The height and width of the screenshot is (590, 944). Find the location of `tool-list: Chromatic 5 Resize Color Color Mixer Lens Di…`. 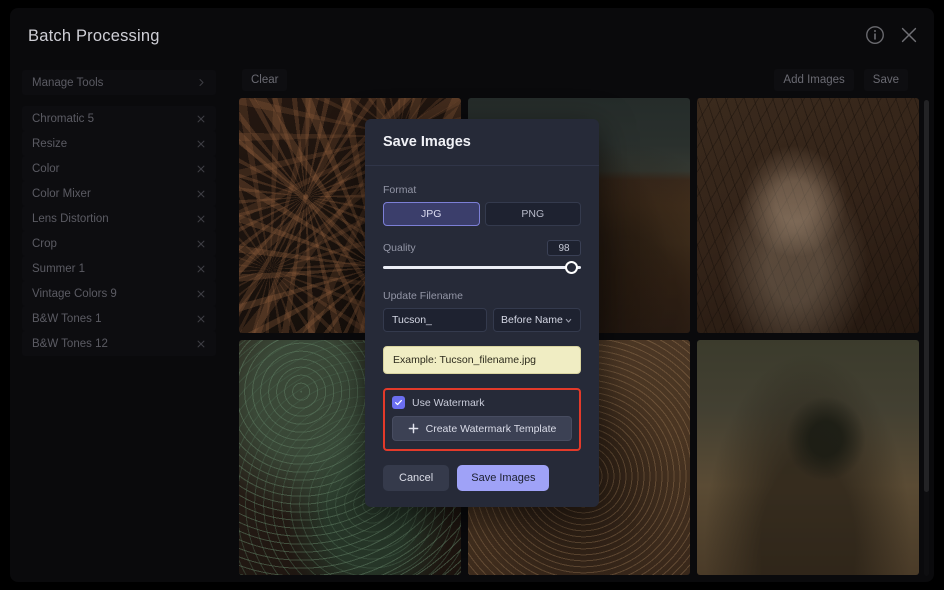

tool-list: Chromatic 5 Resize Color Color Mixer Lens Di… is located at coordinates (119, 231).